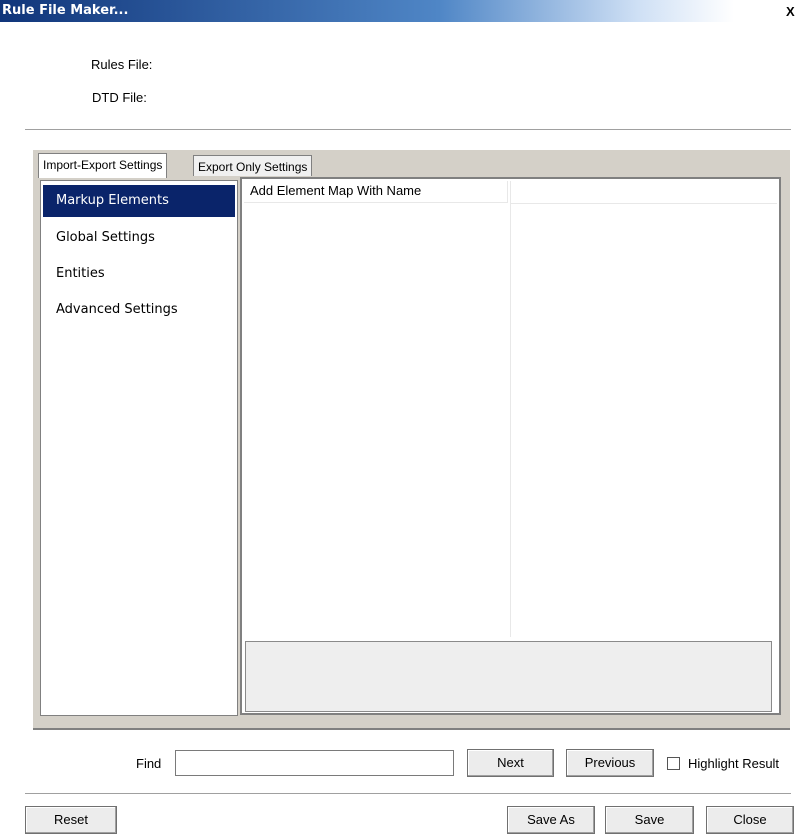 This screenshot has height=840, width=798. I want to click on sidebar-item-advanced-settings: Advanced Settings, so click(139, 310).